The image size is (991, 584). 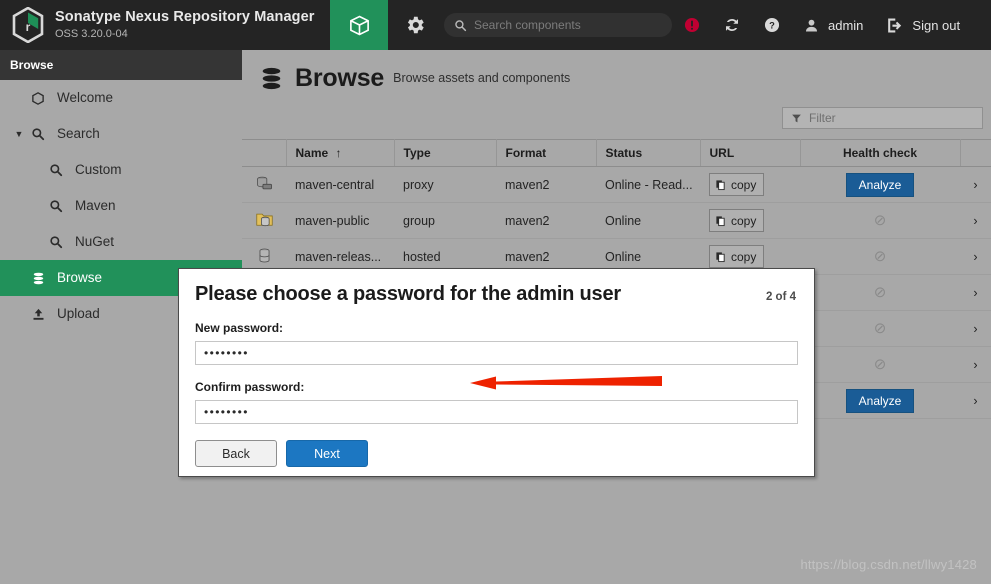 What do you see at coordinates (38, 314) in the screenshot?
I see `upload-icon` at bounding box center [38, 314].